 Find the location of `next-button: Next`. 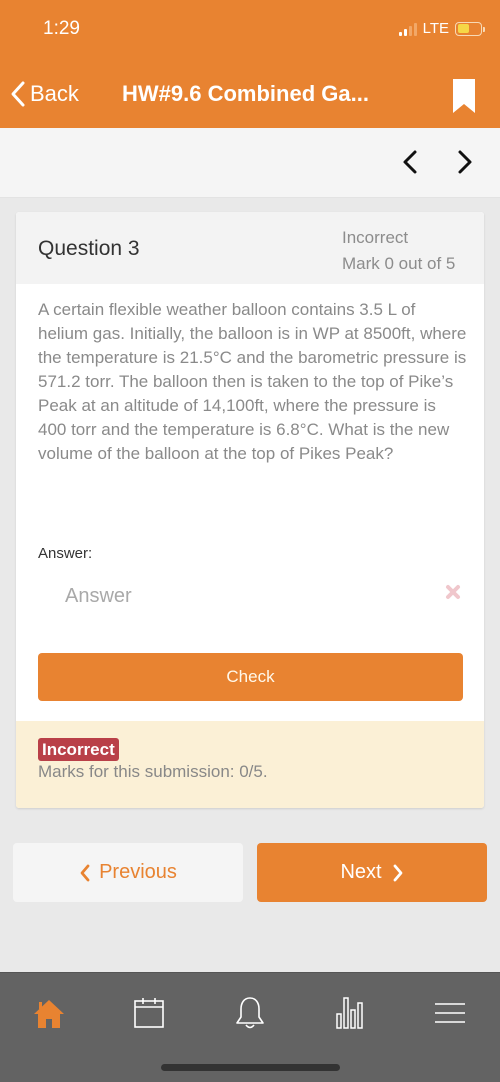

next-button: Next is located at coordinates (372, 872).